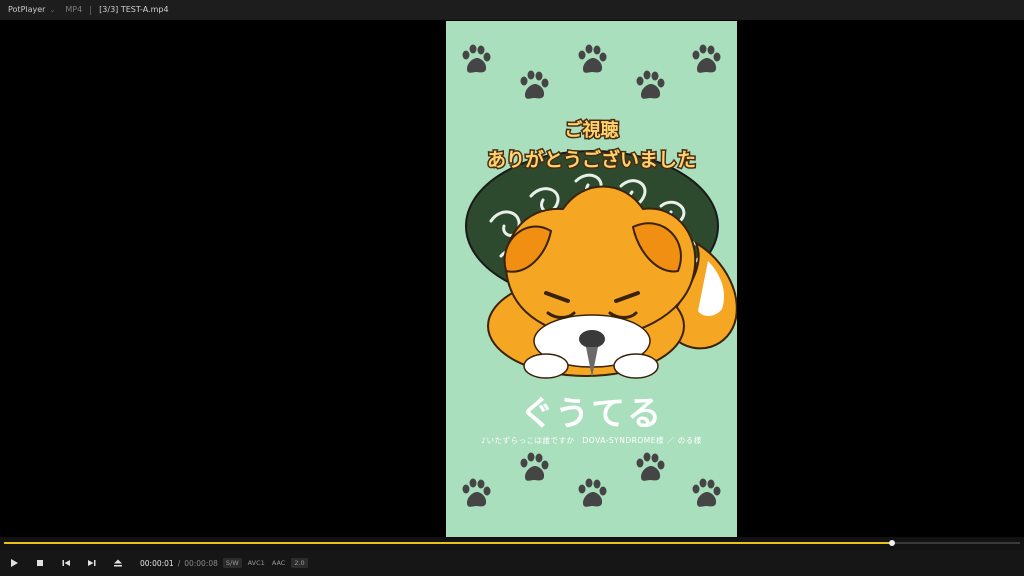 The height and width of the screenshot is (576, 1024). I want to click on previous-icon, so click(66, 563).